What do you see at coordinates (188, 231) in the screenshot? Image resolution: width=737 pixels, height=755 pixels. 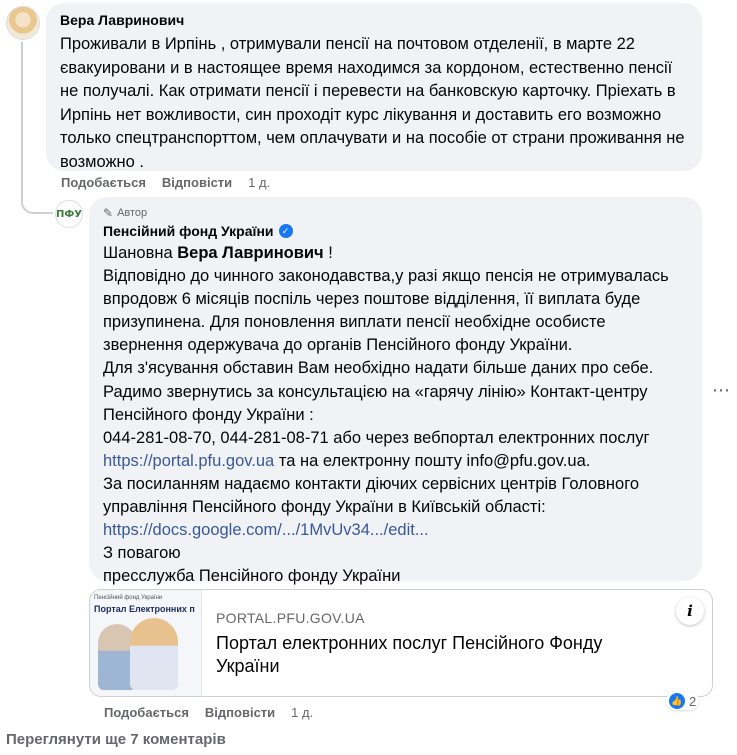 I see `reply-author: Пенсійний фонд України` at bounding box center [188, 231].